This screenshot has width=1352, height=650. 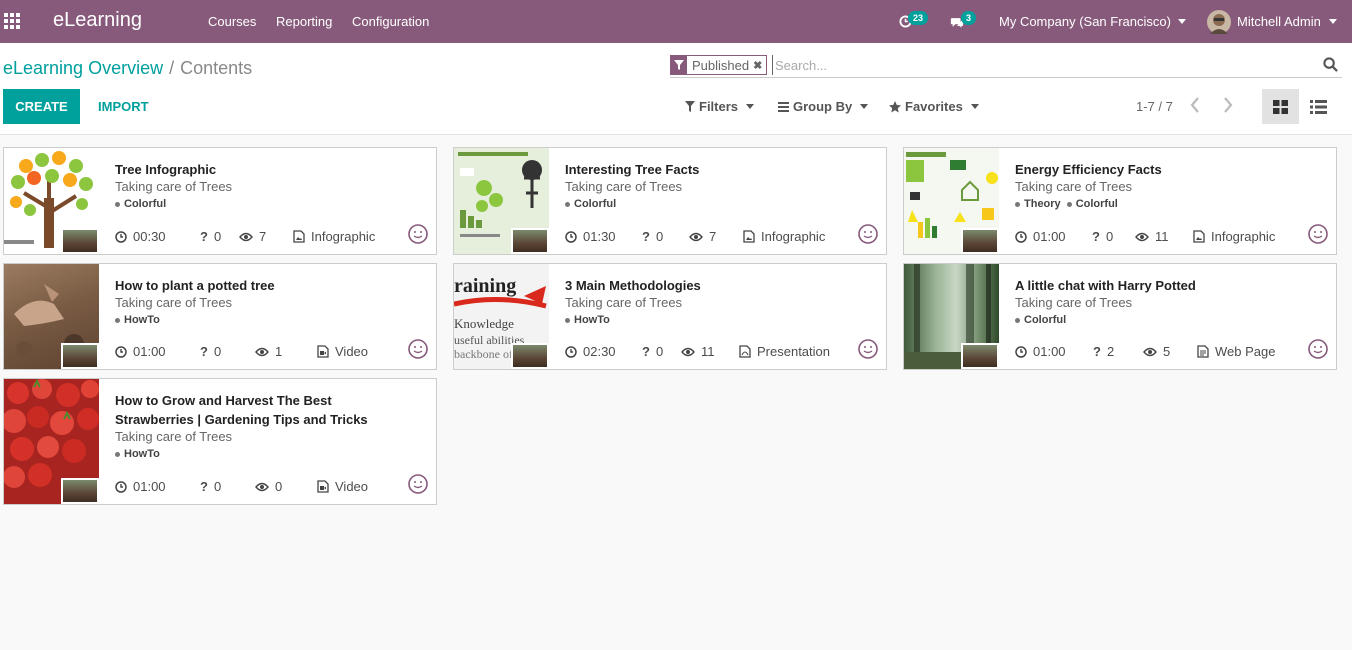 What do you see at coordinates (232, 21) in the screenshot?
I see `menu-courses: Courses` at bounding box center [232, 21].